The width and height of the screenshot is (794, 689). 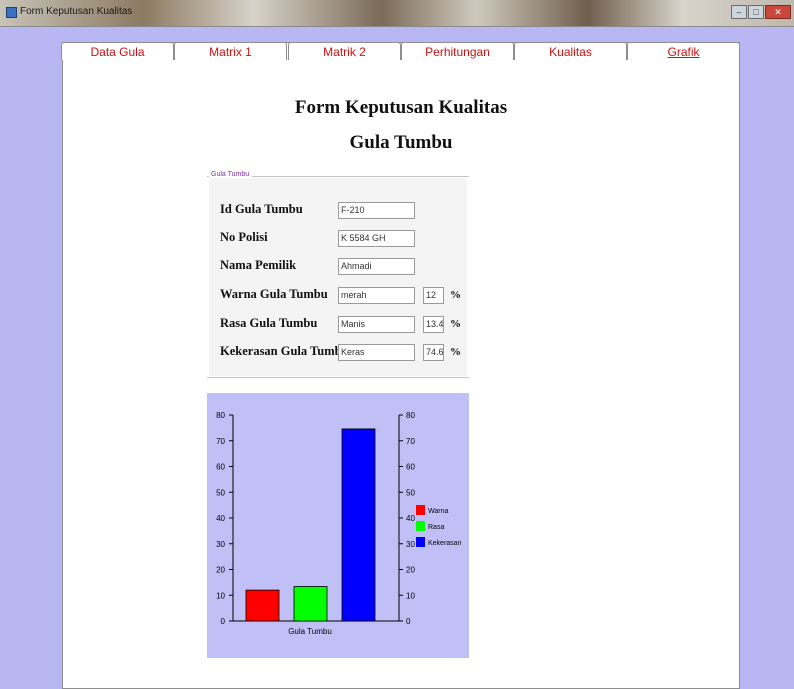 I want to click on y-tick-label-left: 60, so click(x=220, y=467).